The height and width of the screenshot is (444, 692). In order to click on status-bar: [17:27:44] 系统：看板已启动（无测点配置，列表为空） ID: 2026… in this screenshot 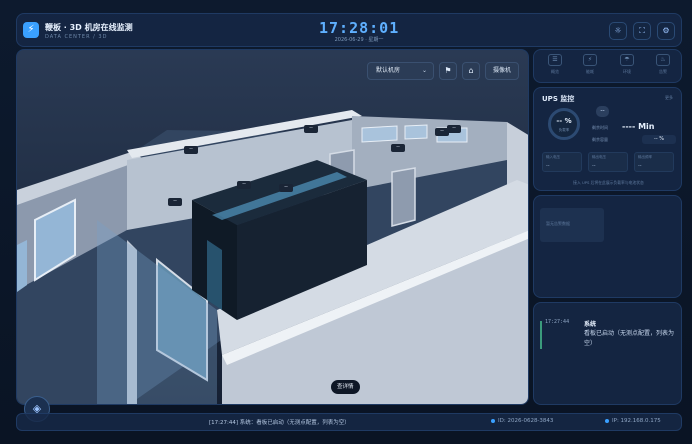, I will do `click(349, 422)`.